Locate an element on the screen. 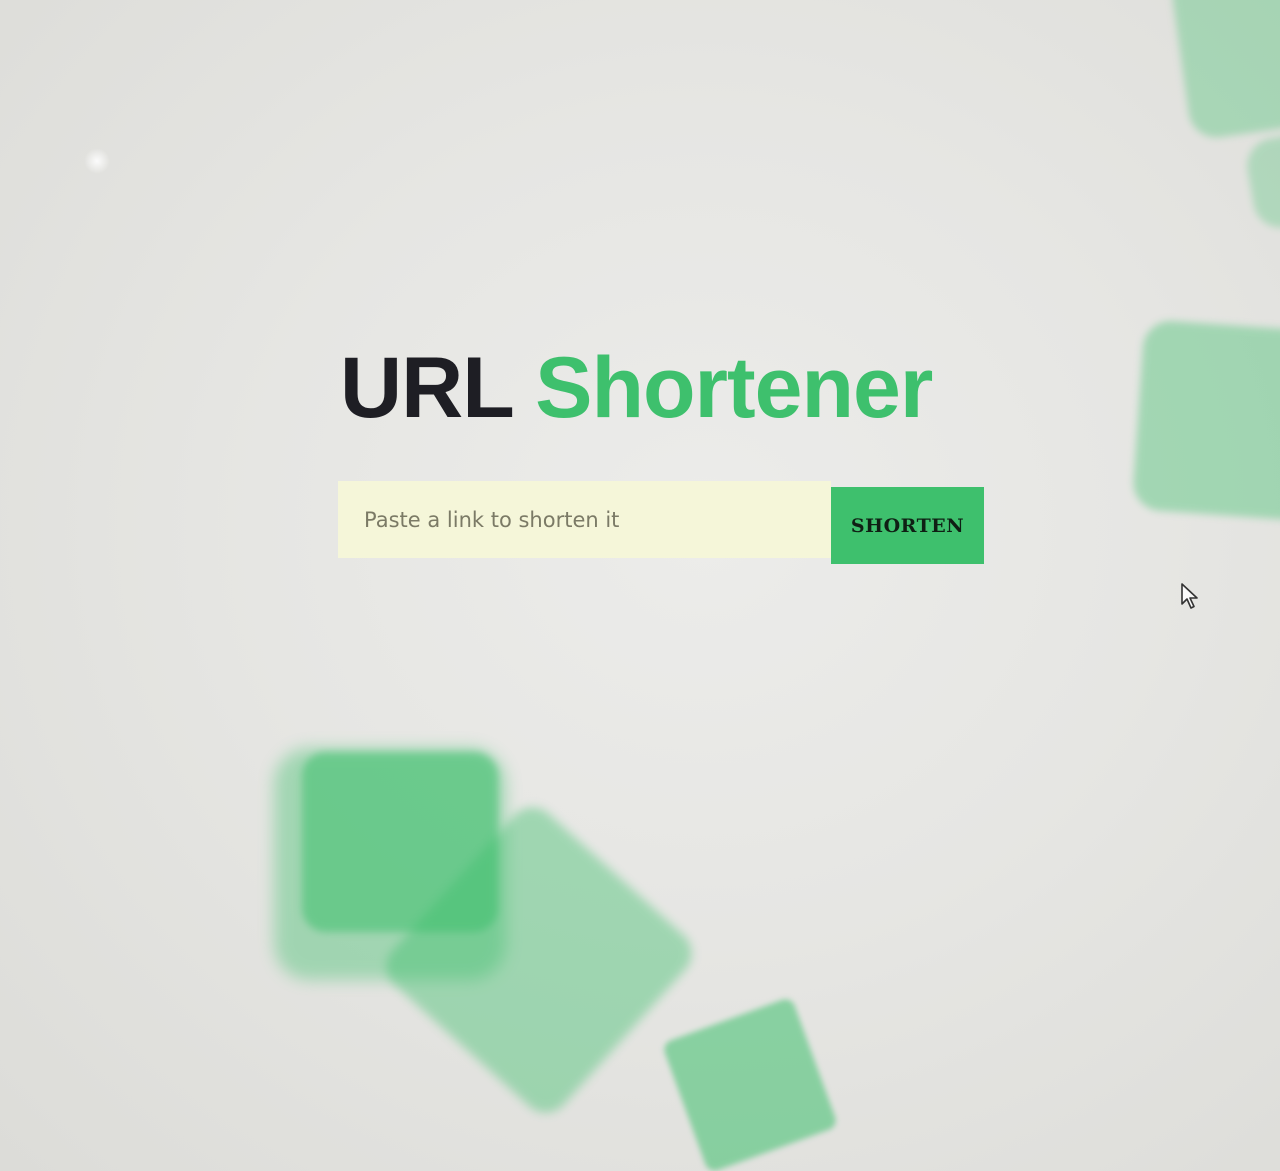 This screenshot has height=1171, width=1280. decorative-square-right-edge is located at coordinates (1261, 180).